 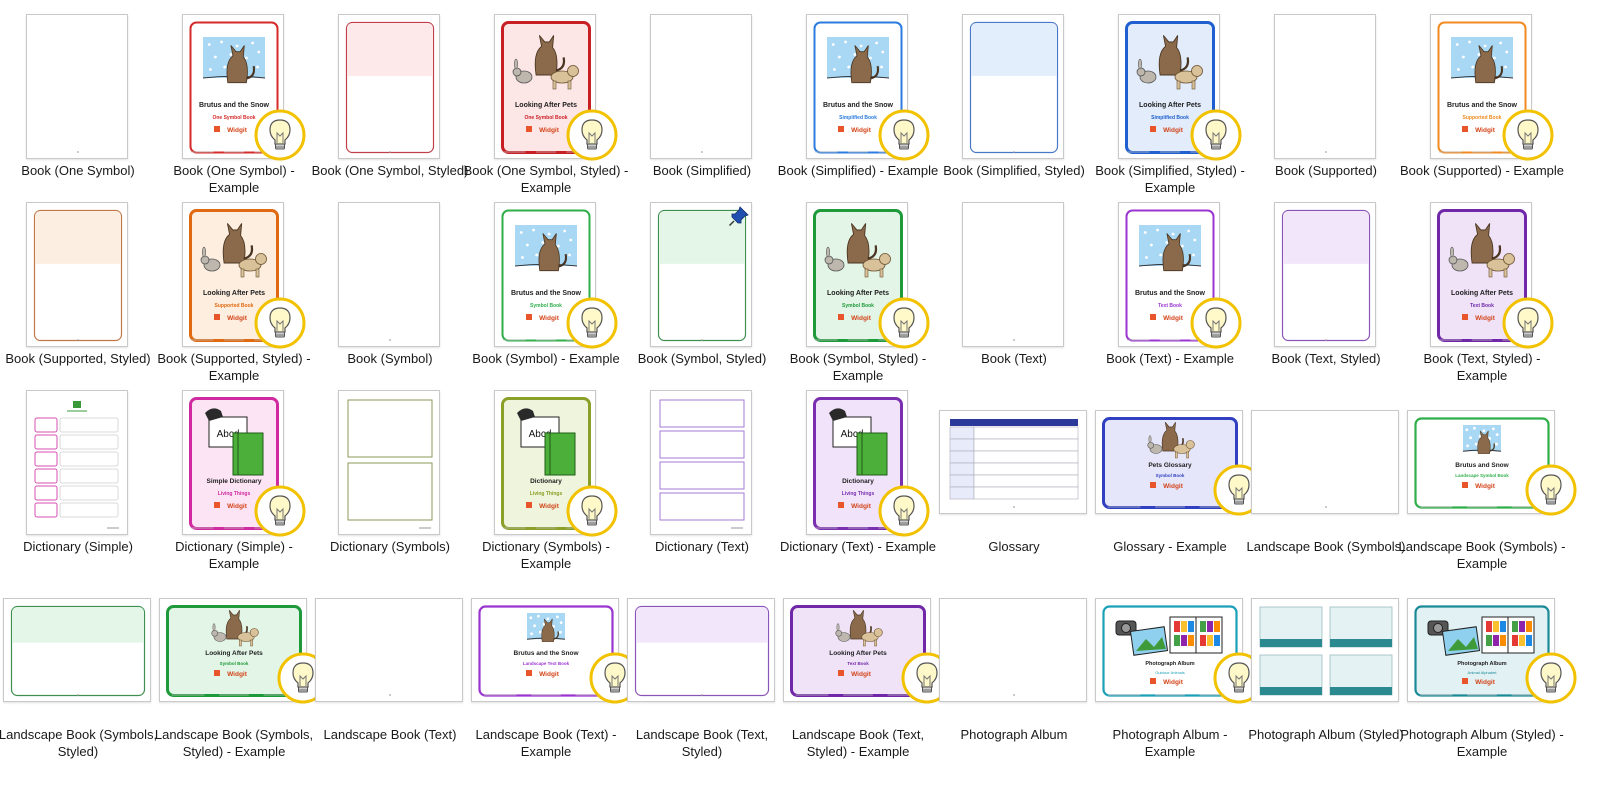 What do you see at coordinates (390, 546) in the screenshot?
I see `template-label: Dictionary (Symbols)` at bounding box center [390, 546].